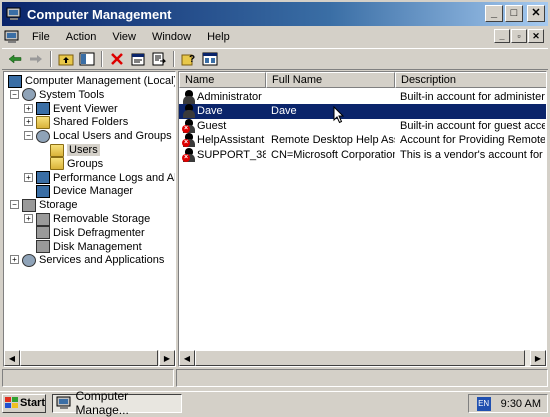 The image size is (550, 417). I want to click on column-header-full-name: Full Name, so click(330, 80).